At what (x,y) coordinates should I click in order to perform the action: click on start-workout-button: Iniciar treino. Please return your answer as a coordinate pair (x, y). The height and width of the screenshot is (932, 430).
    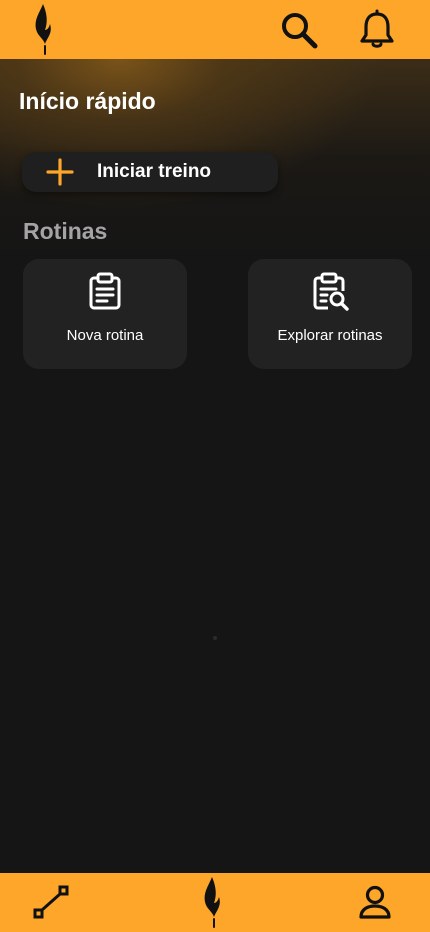
    Looking at the image, I should click on (150, 172).